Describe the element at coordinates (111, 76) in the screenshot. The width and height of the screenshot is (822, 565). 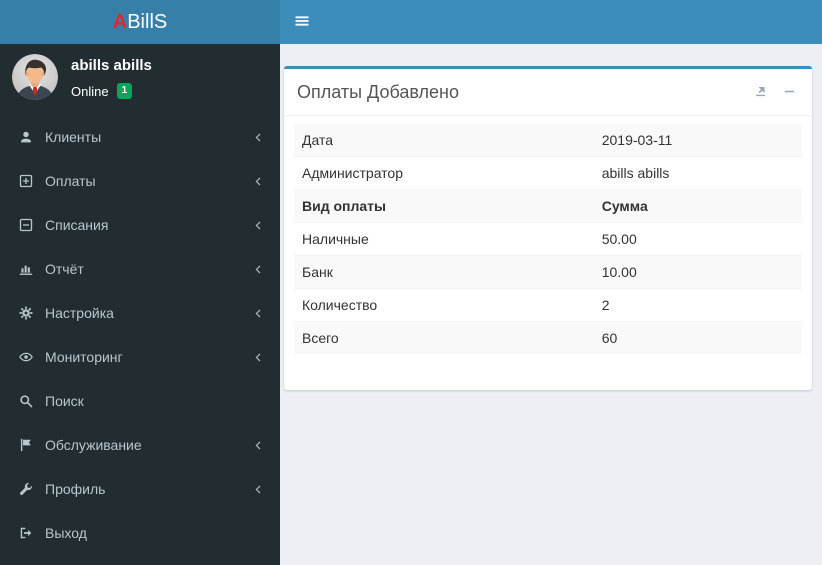
I see `user-info: abills abills Online 1` at that location.